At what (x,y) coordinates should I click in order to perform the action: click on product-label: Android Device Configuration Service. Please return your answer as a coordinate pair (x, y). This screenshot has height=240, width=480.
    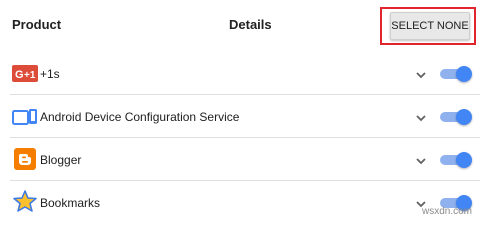
    Looking at the image, I should click on (140, 117).